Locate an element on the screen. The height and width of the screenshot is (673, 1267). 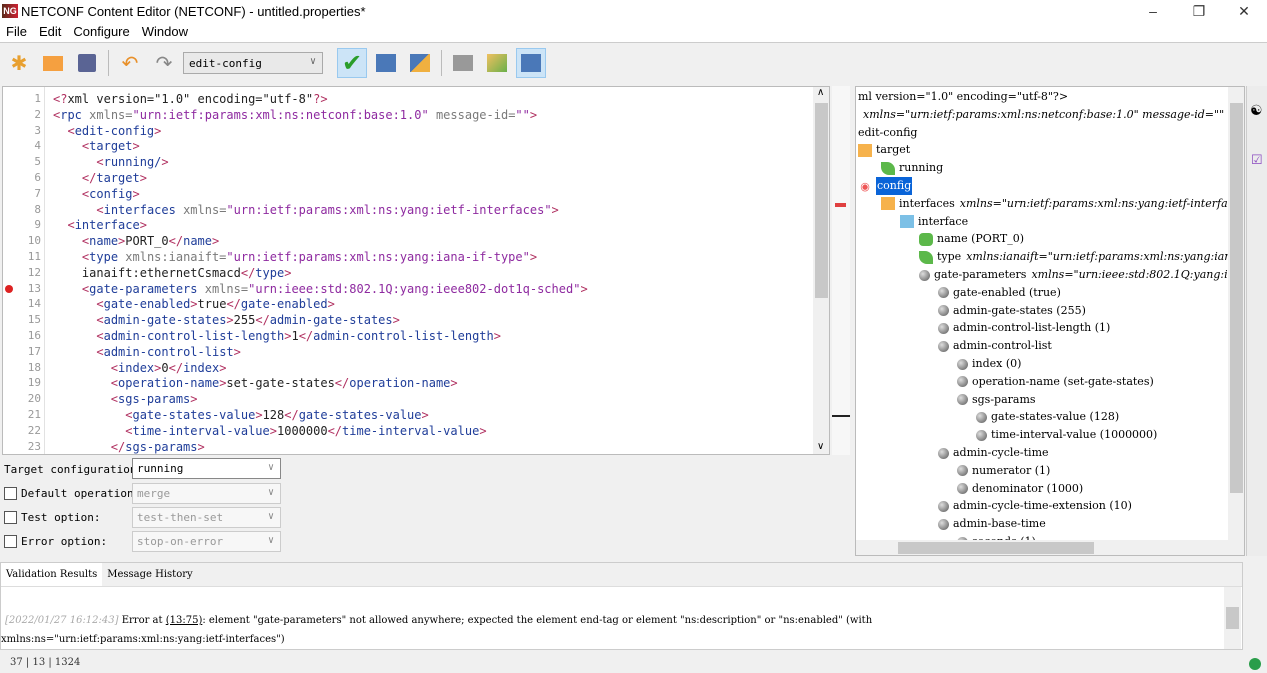
connect-icon is located at coordinates (386, 63).